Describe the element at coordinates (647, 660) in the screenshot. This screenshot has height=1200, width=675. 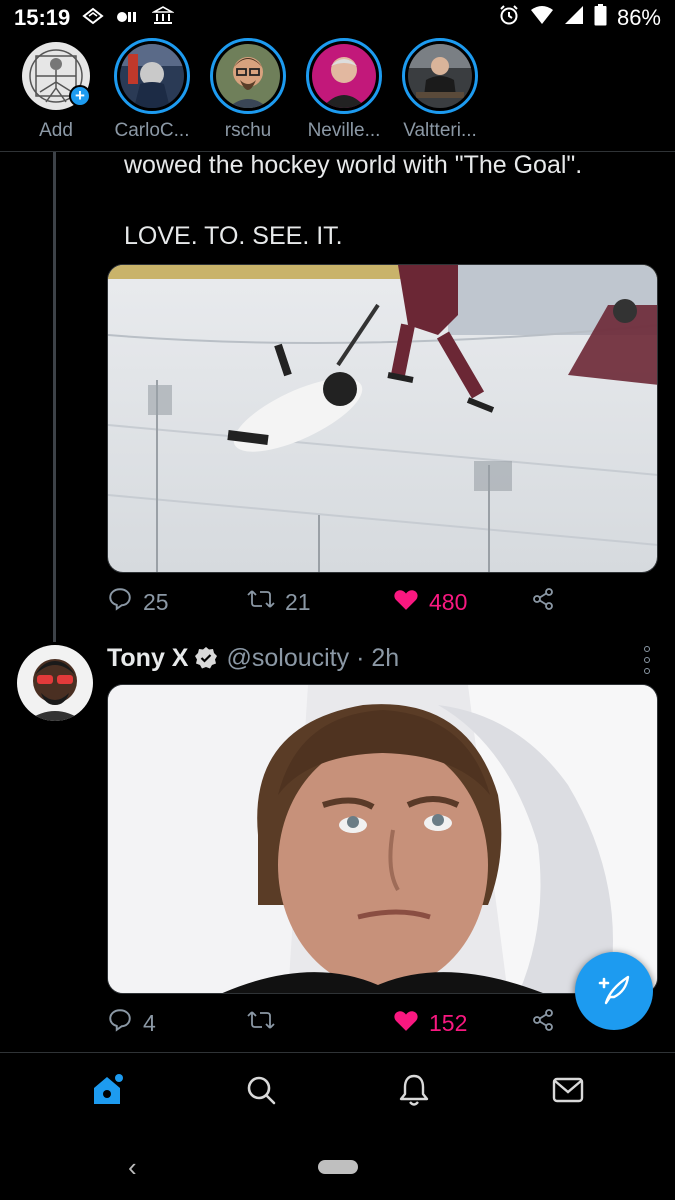
I see `more-options-icon` at that location.